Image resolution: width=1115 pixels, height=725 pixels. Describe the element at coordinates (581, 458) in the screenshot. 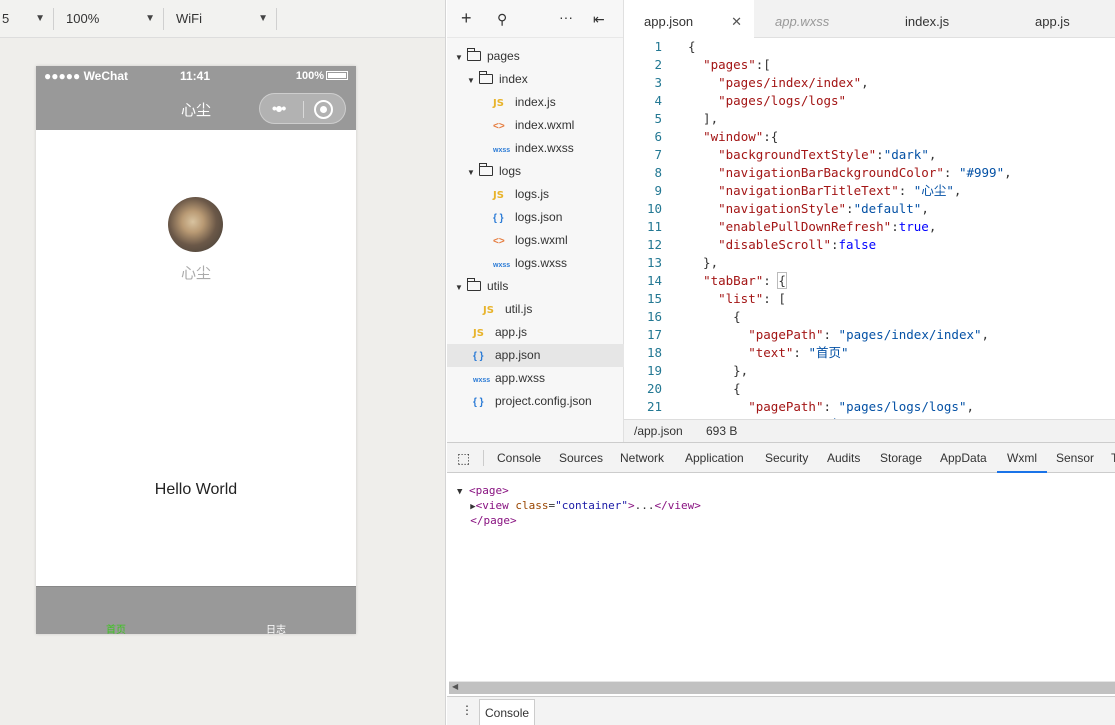

I see `tab-sources: Sources` at that location.